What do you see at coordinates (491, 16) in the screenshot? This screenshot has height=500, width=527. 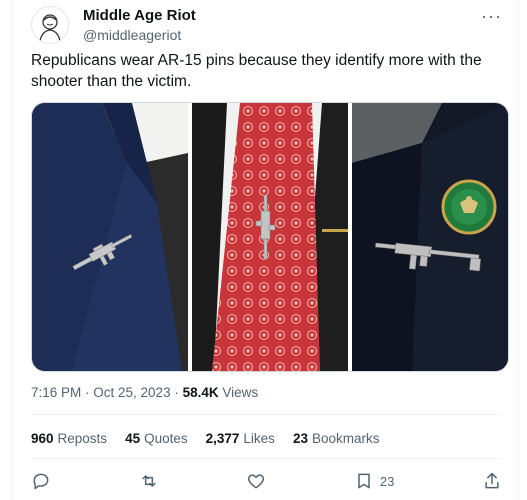 I see `more-options-icon: ···` at bounding box center [491, 16].